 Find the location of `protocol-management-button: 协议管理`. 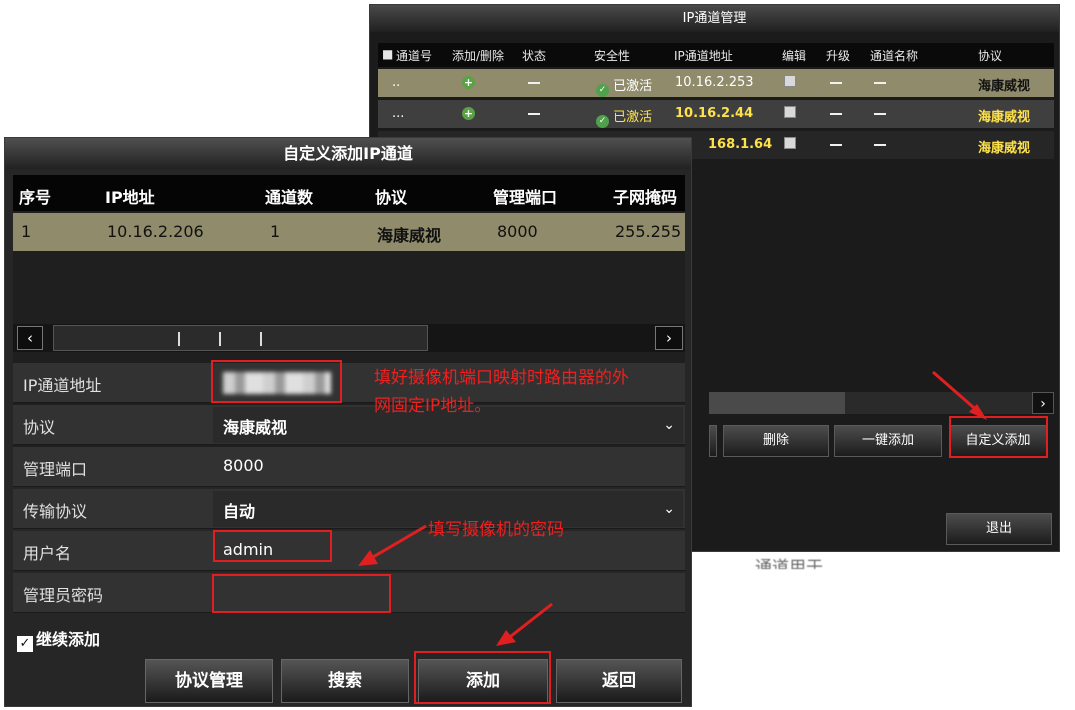

protocol-management-button: 协议管理 is located at coordinates (209, 681).